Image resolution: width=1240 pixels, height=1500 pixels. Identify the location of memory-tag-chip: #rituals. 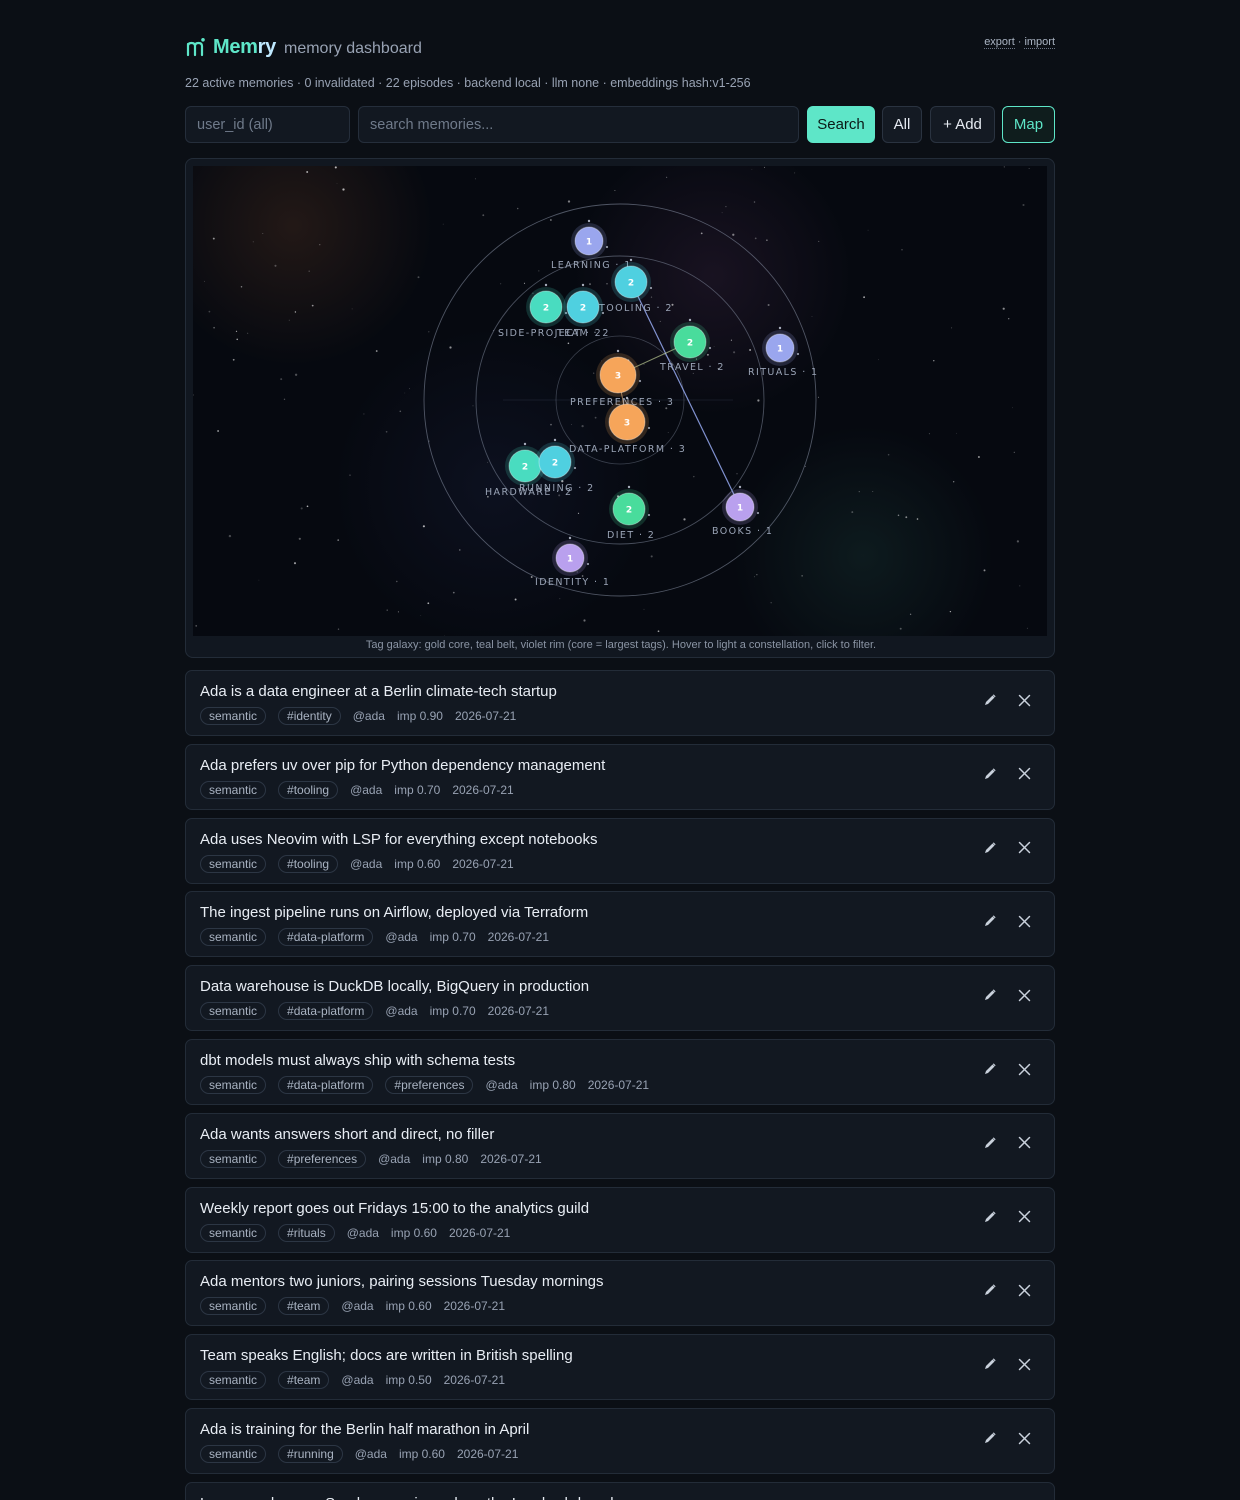
(306, 1232).